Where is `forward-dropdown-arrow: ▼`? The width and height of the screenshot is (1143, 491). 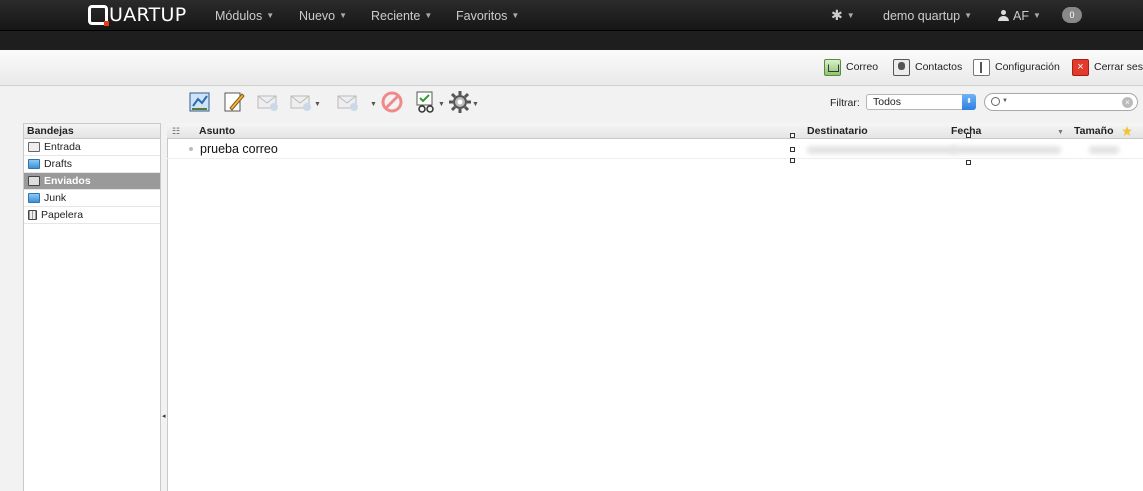 forward-dropdown-arrow: ▼ is located at coordinates (373, 104).